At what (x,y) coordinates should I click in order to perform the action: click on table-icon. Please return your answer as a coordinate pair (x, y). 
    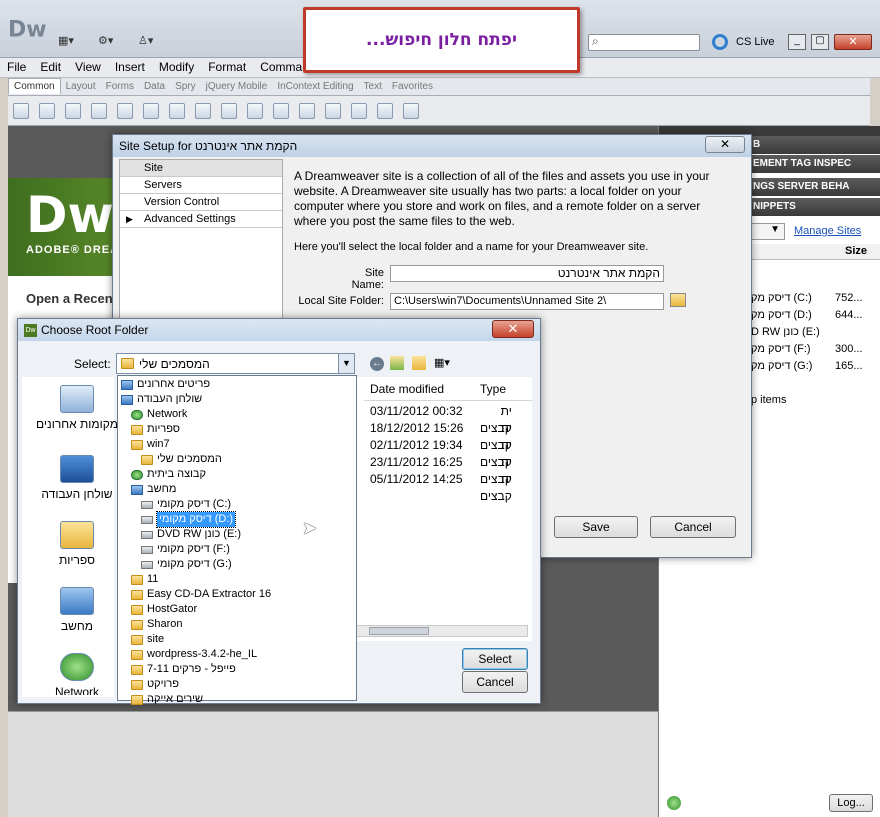
    Looking at the image, I should click on (125, 111).